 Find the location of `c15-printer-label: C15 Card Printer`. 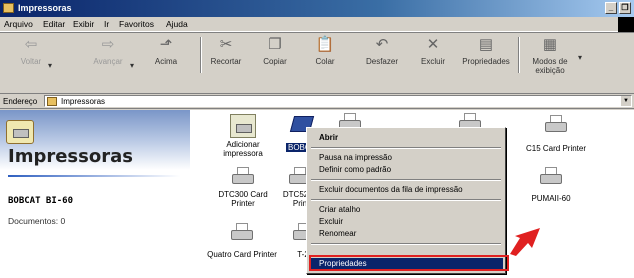

c15-printer-label: C15 Card Printer is located at coordinates (556, 148).